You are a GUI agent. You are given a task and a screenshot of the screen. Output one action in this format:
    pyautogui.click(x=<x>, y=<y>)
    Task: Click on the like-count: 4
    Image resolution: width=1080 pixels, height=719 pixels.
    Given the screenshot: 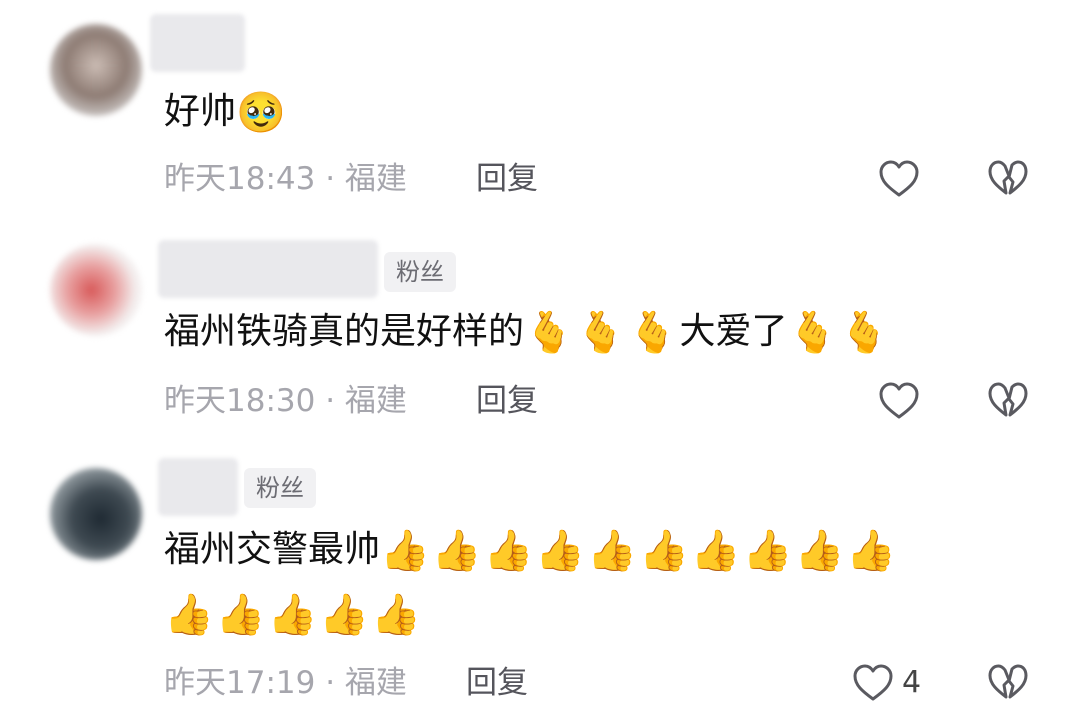 What is the action you would take?
    pyautogui.click(x=912, y=682)
    